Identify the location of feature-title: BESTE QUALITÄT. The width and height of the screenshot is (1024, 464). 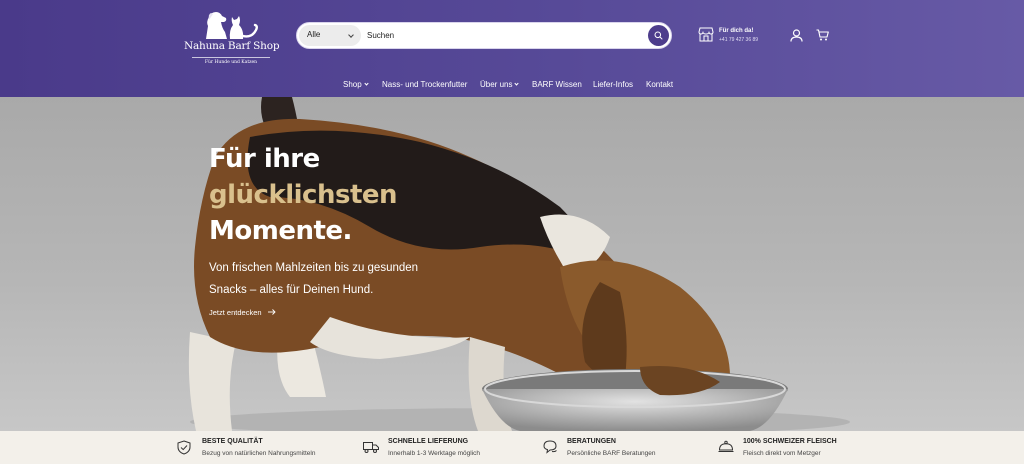
(232, 441).